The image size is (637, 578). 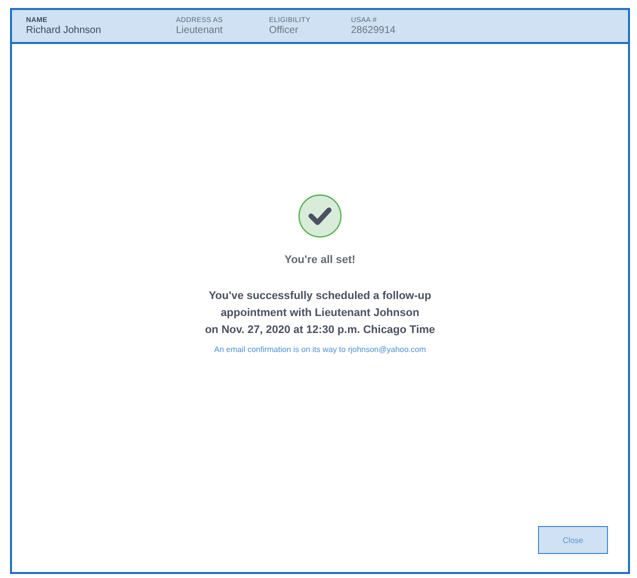 I want to click on checkmark-icon, so click(x=320, y=216).